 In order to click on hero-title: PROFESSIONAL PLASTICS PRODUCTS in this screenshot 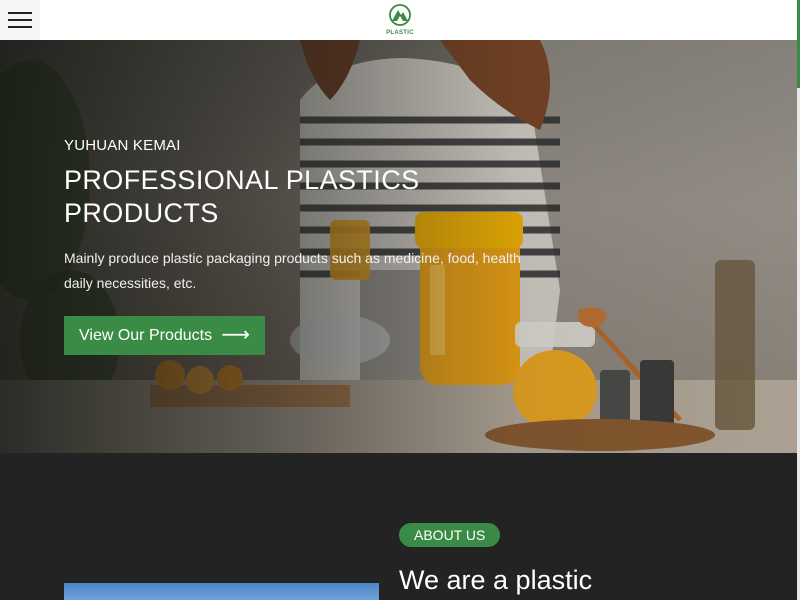, I will do `click(242, 196)`.